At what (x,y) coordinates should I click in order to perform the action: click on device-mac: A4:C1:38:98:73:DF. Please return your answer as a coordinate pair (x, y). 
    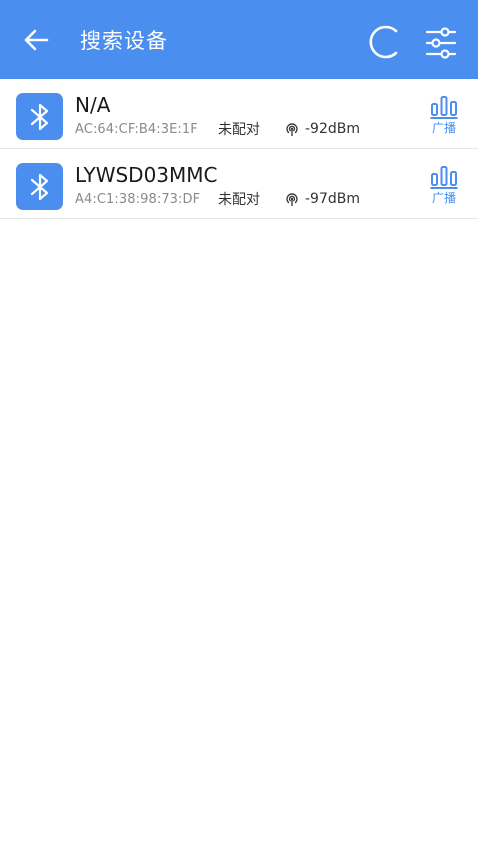
    Looking at the image, I should click on (138, 199).